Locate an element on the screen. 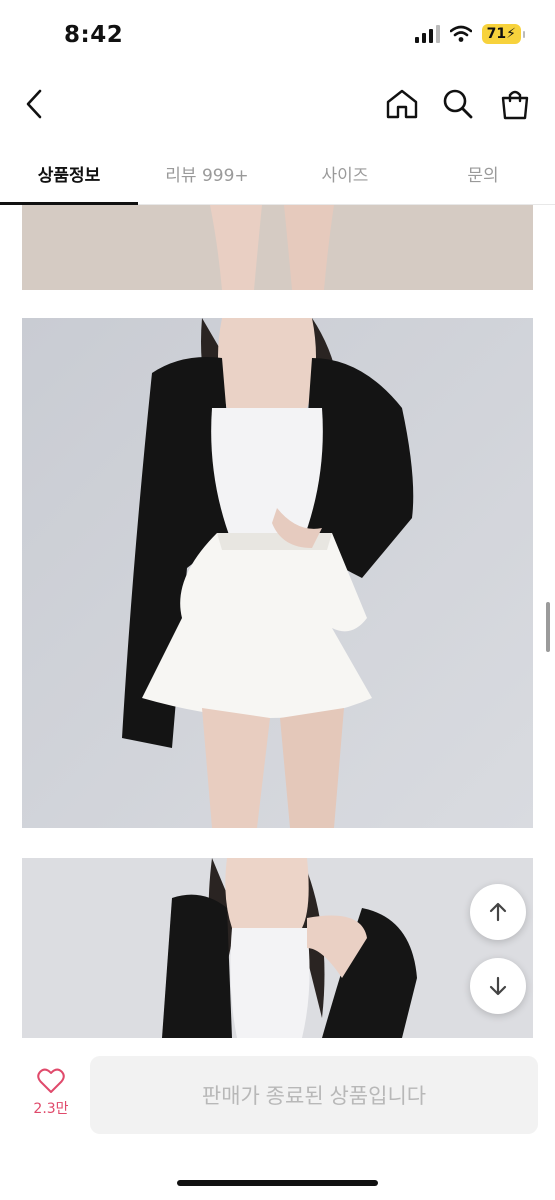 The image size is (555, 1200). tab-reviews: 리뷰 999+ is located at coordinates (207, 173).